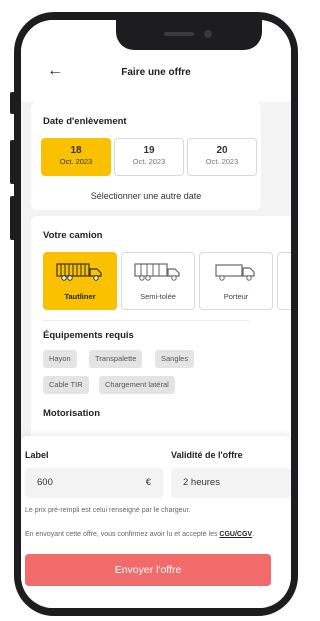 The width and height of the screenshot is (320, 621). What do you see at coordinates (85, 121) in the screenshot?
I see `pickup-date-title: Date d'enlèvement` at bounding box center [85, 121].